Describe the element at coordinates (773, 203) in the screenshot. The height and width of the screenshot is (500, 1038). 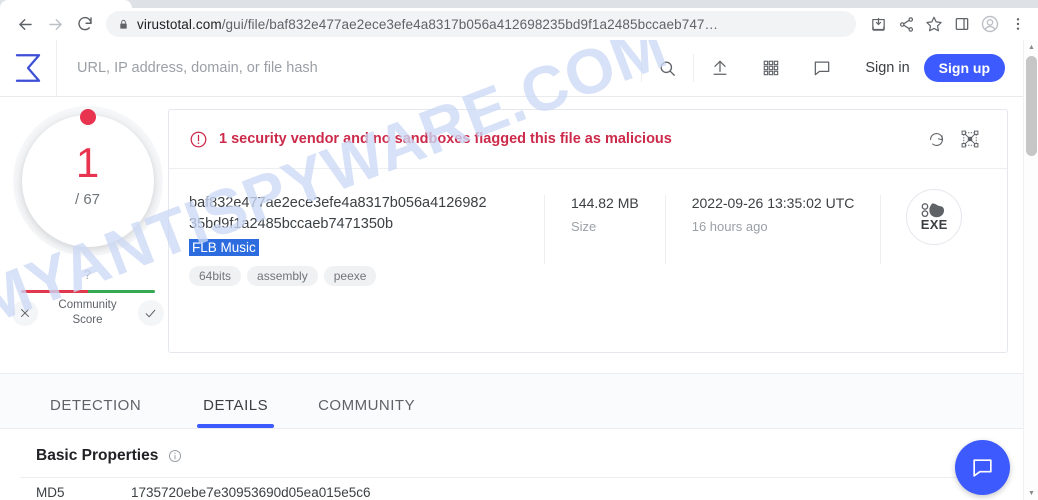
I see `file-date-value: 2022-09-26 13:35:02 UTC` at that location.